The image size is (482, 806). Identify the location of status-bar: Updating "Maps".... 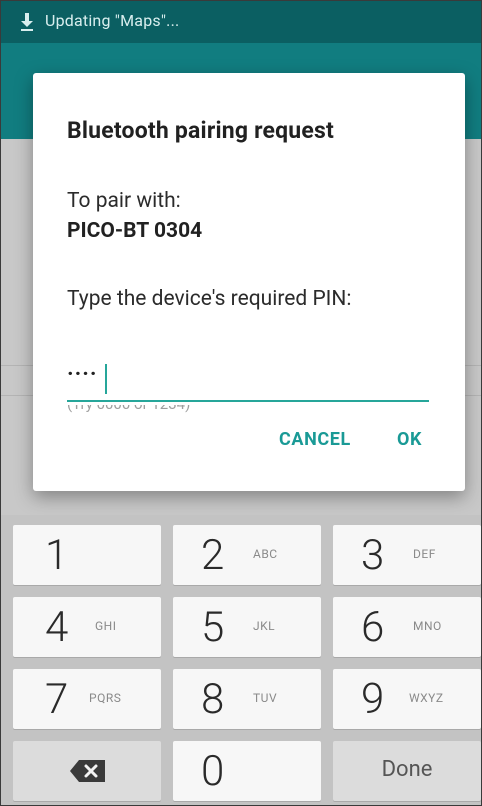
(241, 22).